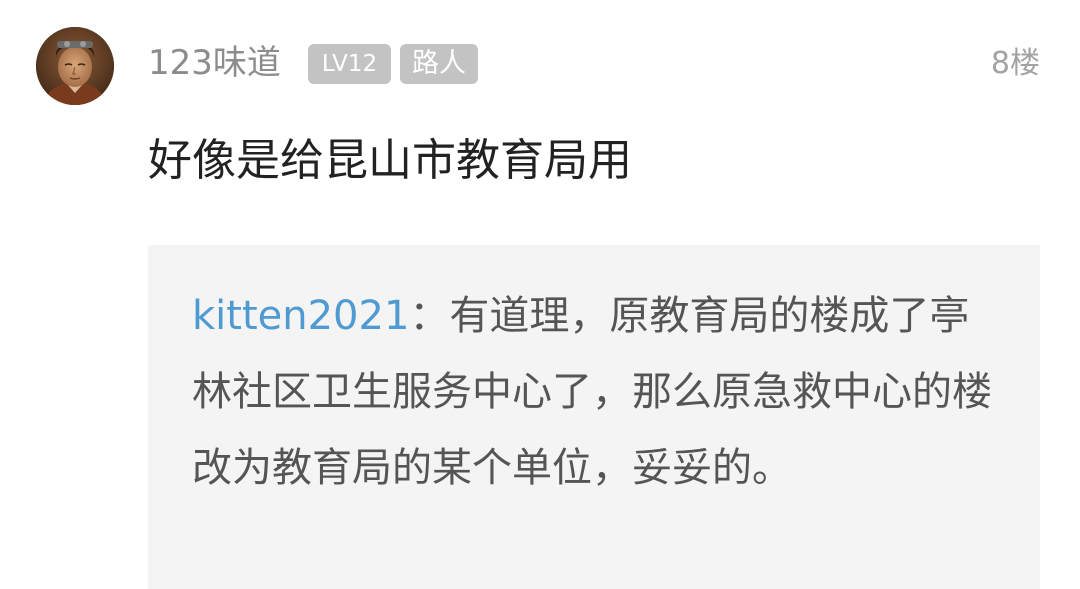  What do you see at coordinates (300, 316) in the screenshot?
I see `quoted-comment-author: kitten2021` at bounding box center [300, 316].